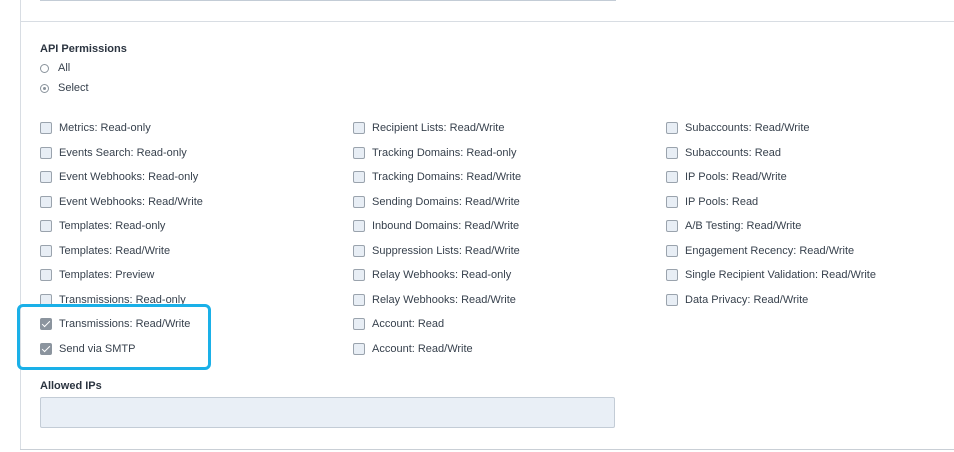 This screenshot has height=452, width=954. I want to click on permission-option: Tracking Domains: Read/Write, so click(437, 177).